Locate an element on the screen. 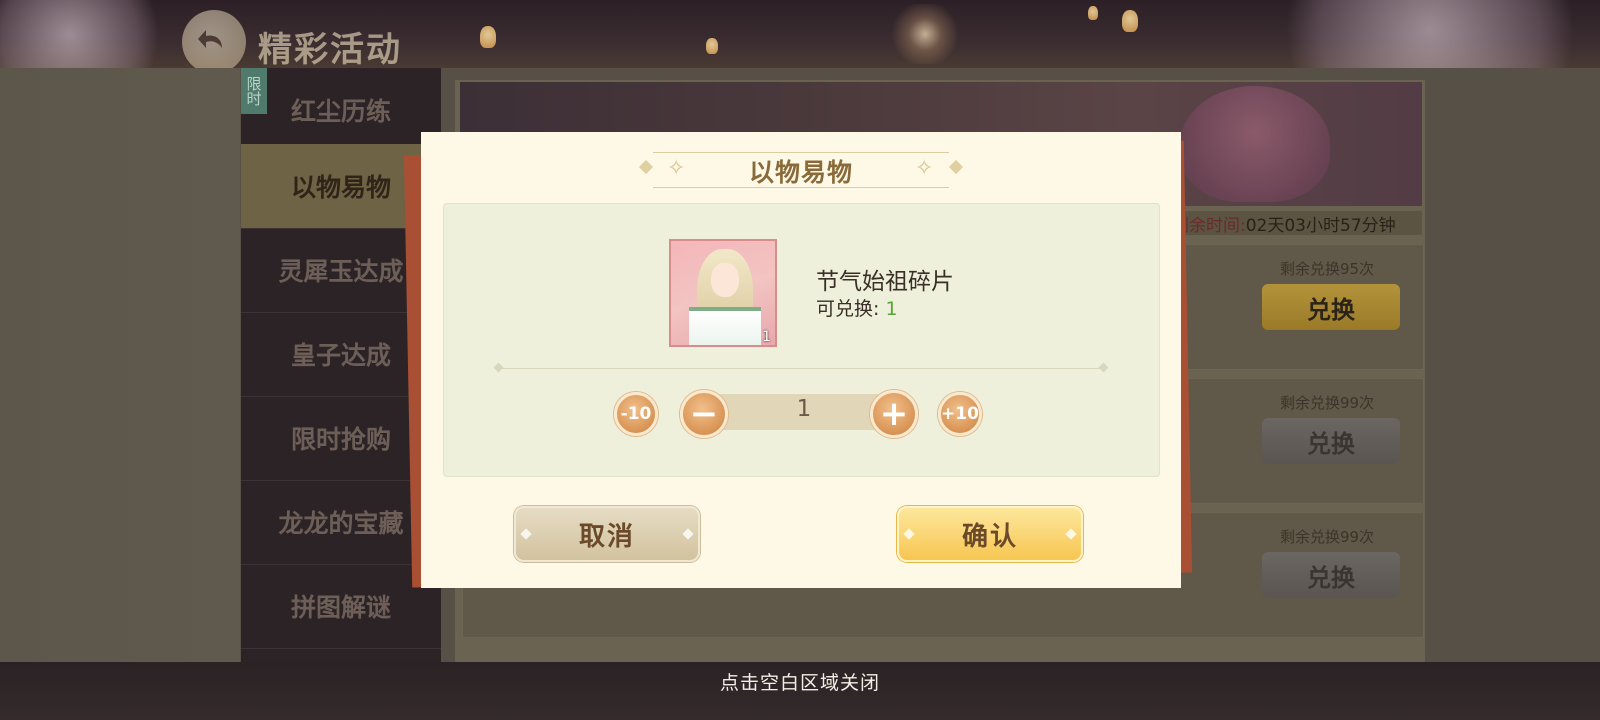  cancel-label: 取消 is located at coordinates (606, 536).